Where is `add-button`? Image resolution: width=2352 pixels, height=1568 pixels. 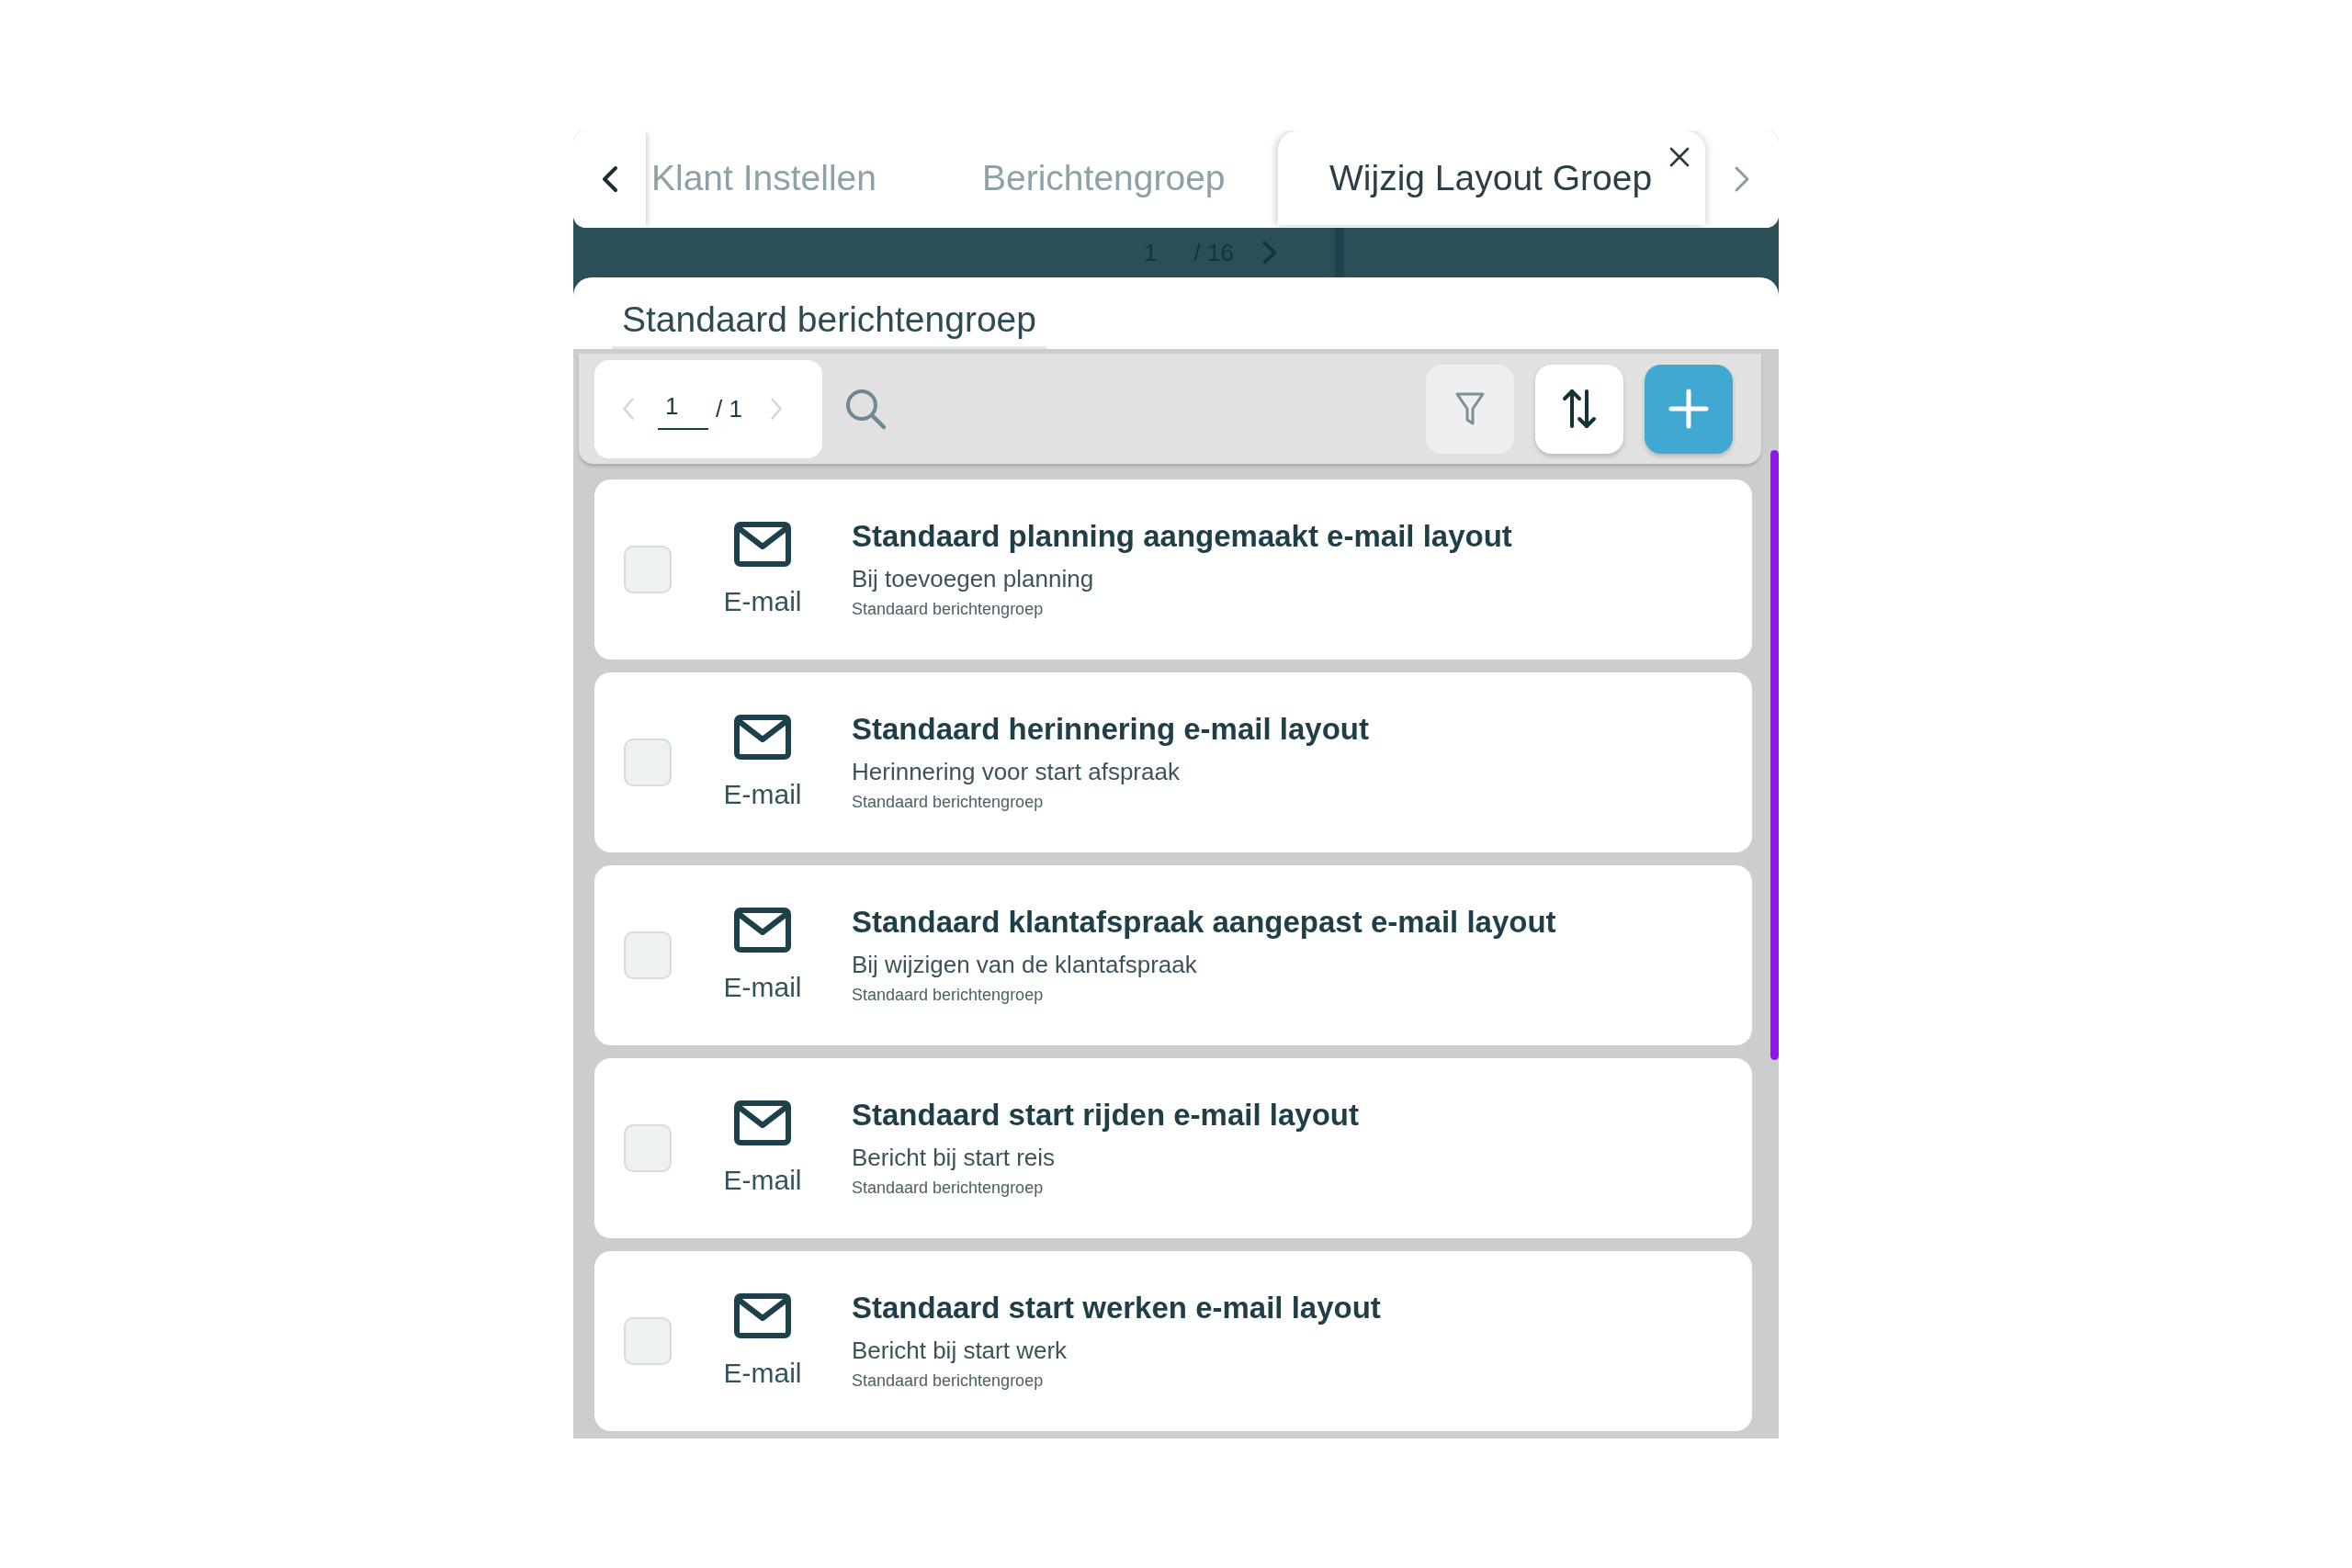
add-button is located at coordinates (1689, 409).